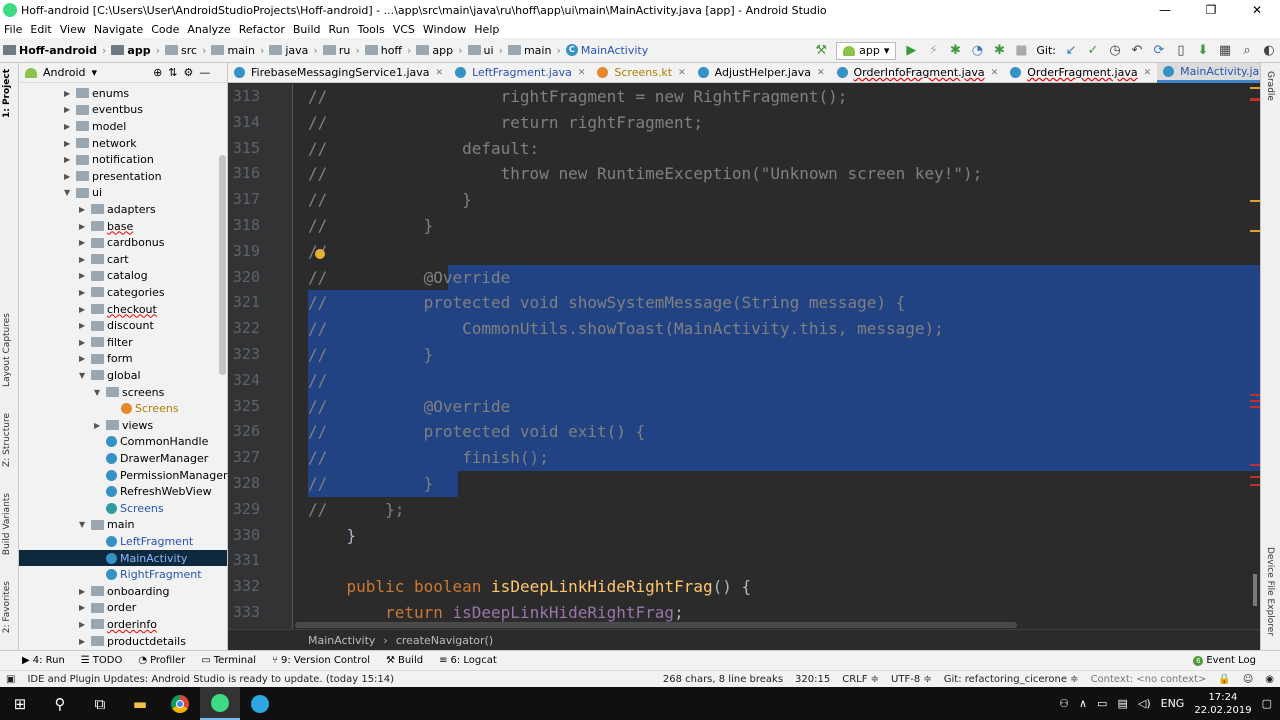  I want to click on network-icon: ▤, so click(1122, 703).